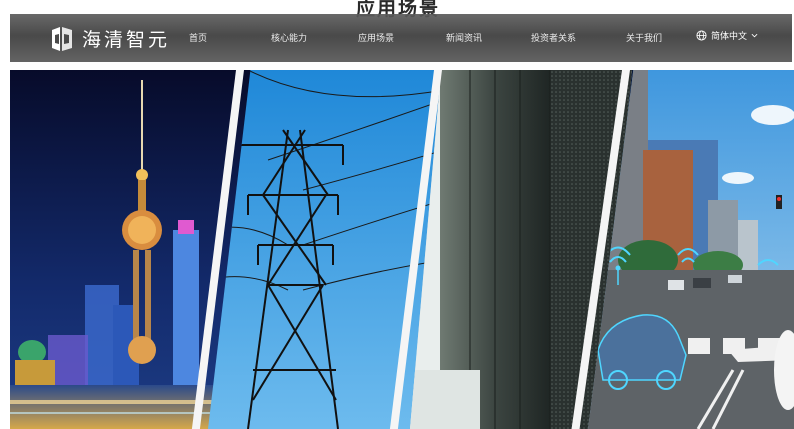 This screenshot has width=794, height=429. I want to click on nav-item-news: 新闻资讯, so click(464, 37).